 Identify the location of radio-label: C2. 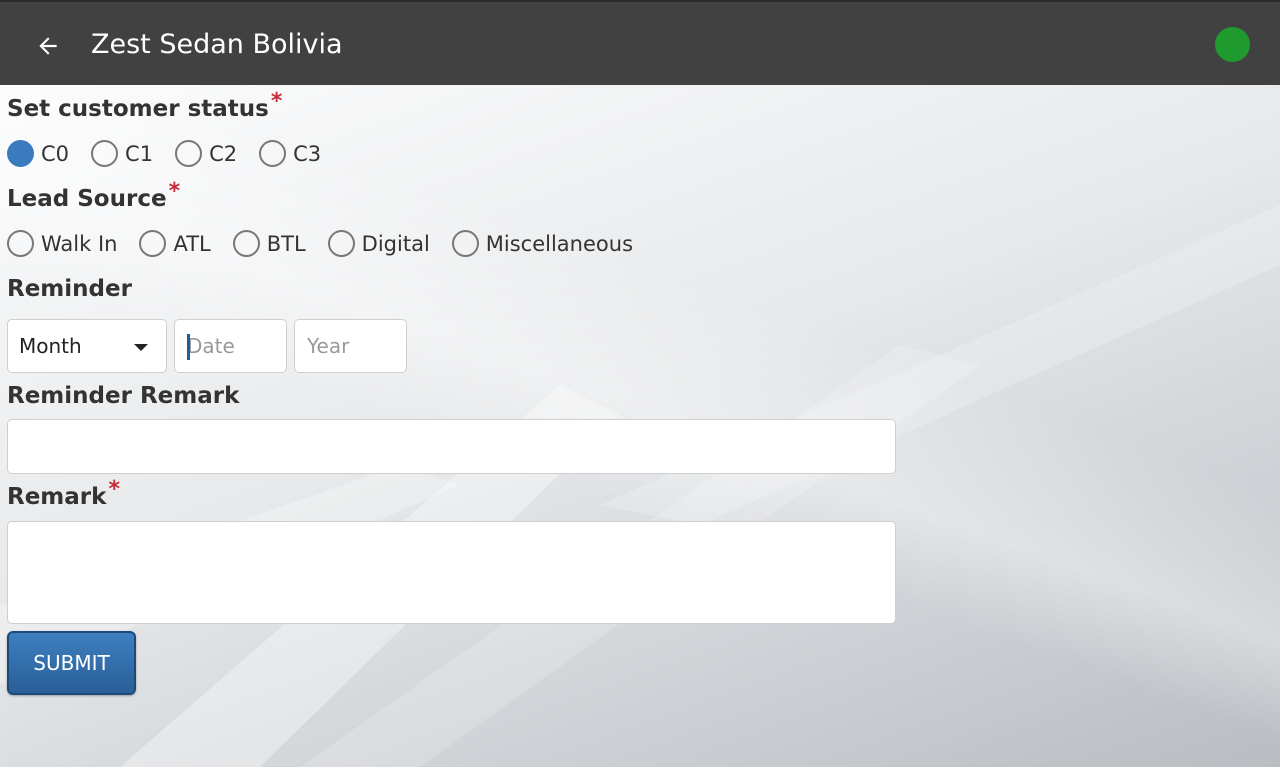
(223, 153).